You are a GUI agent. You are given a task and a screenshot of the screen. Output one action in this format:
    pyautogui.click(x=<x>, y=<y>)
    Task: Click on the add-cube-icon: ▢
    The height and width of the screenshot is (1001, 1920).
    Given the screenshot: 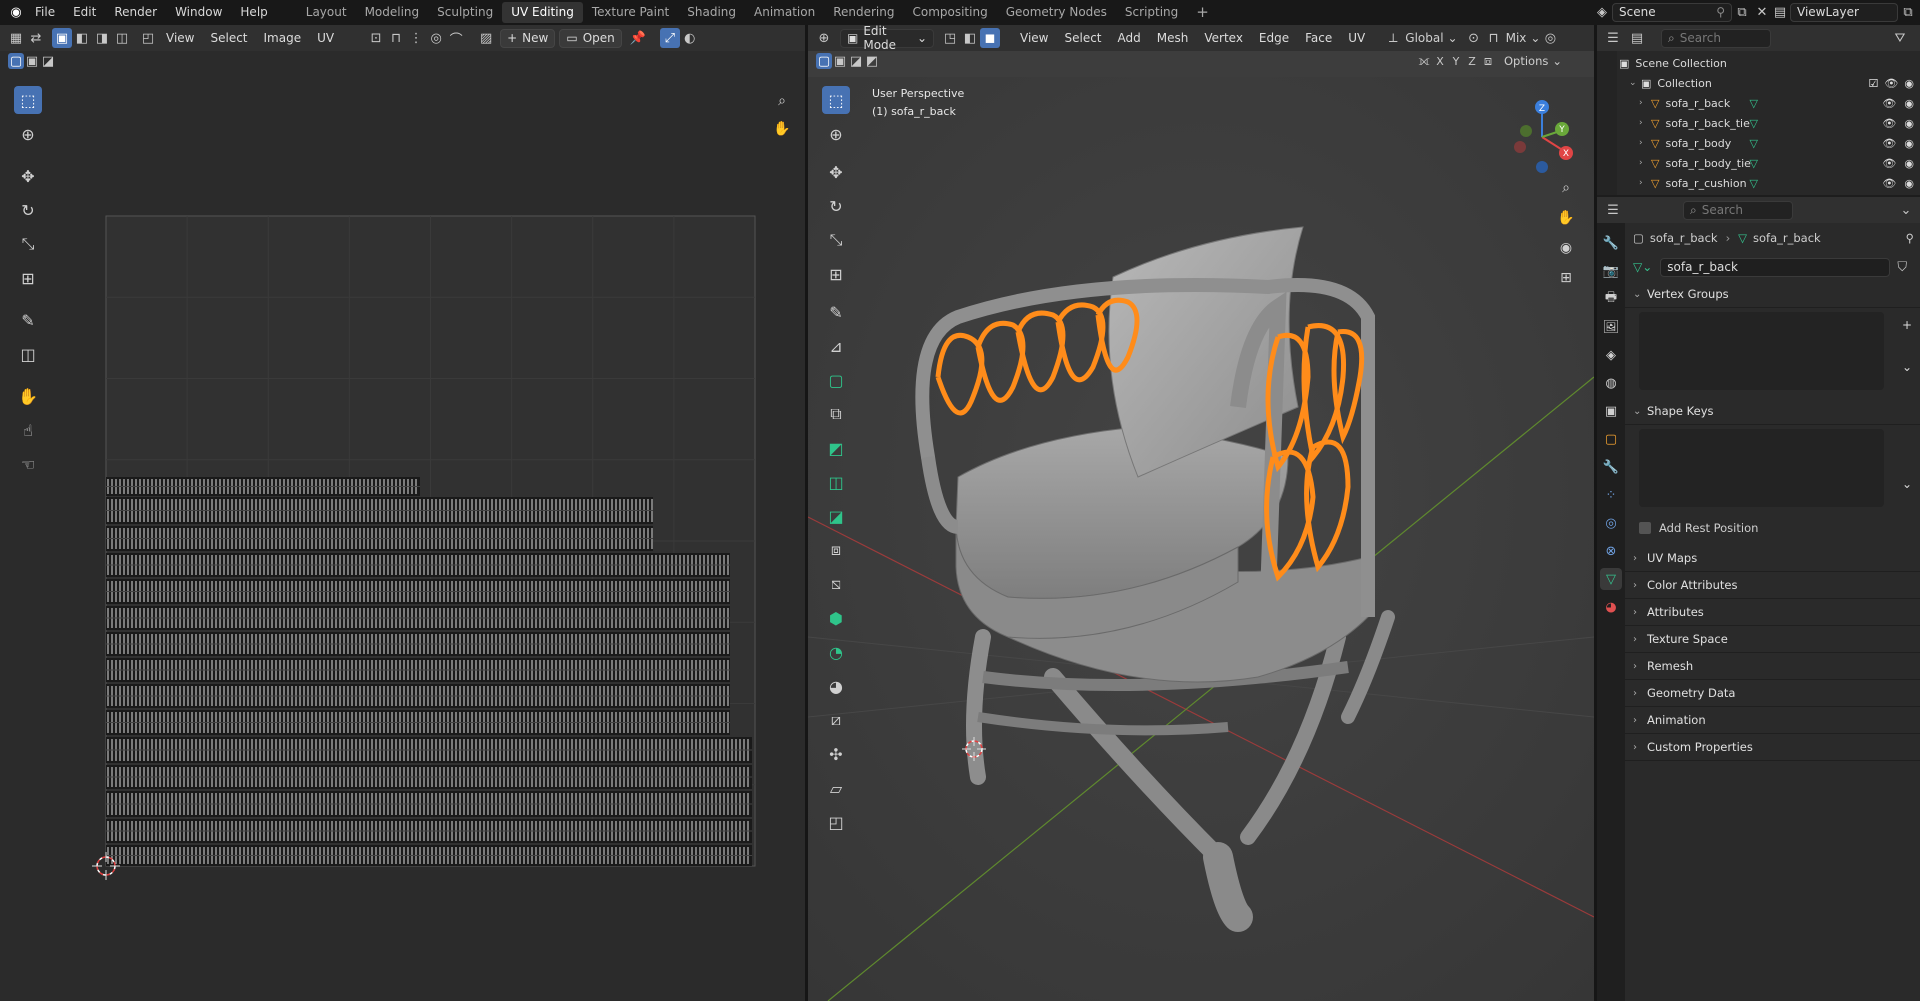 What is the action you would take?
    pyautogui.click(x=836, y=380)
    